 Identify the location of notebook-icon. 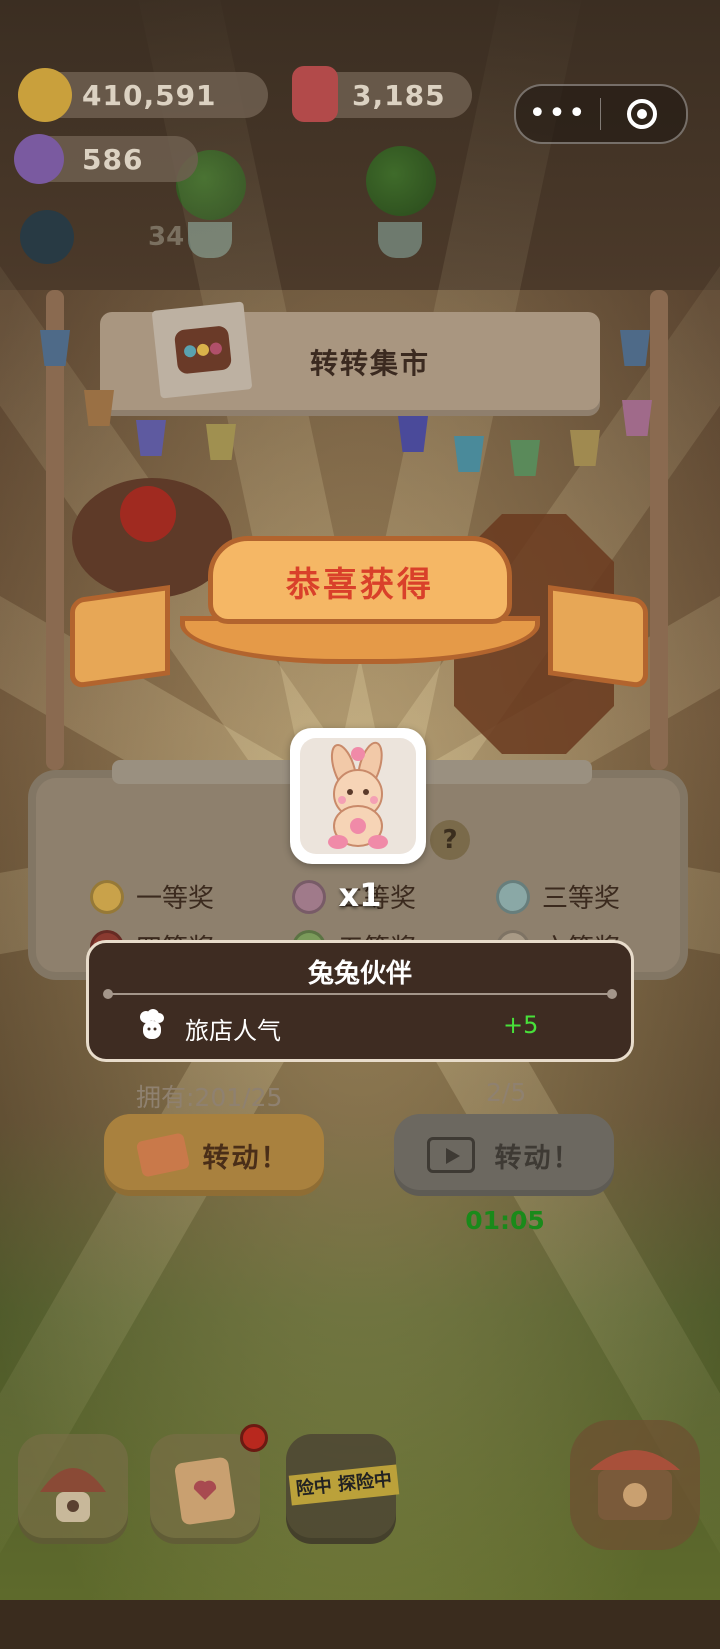
(205, 1491).